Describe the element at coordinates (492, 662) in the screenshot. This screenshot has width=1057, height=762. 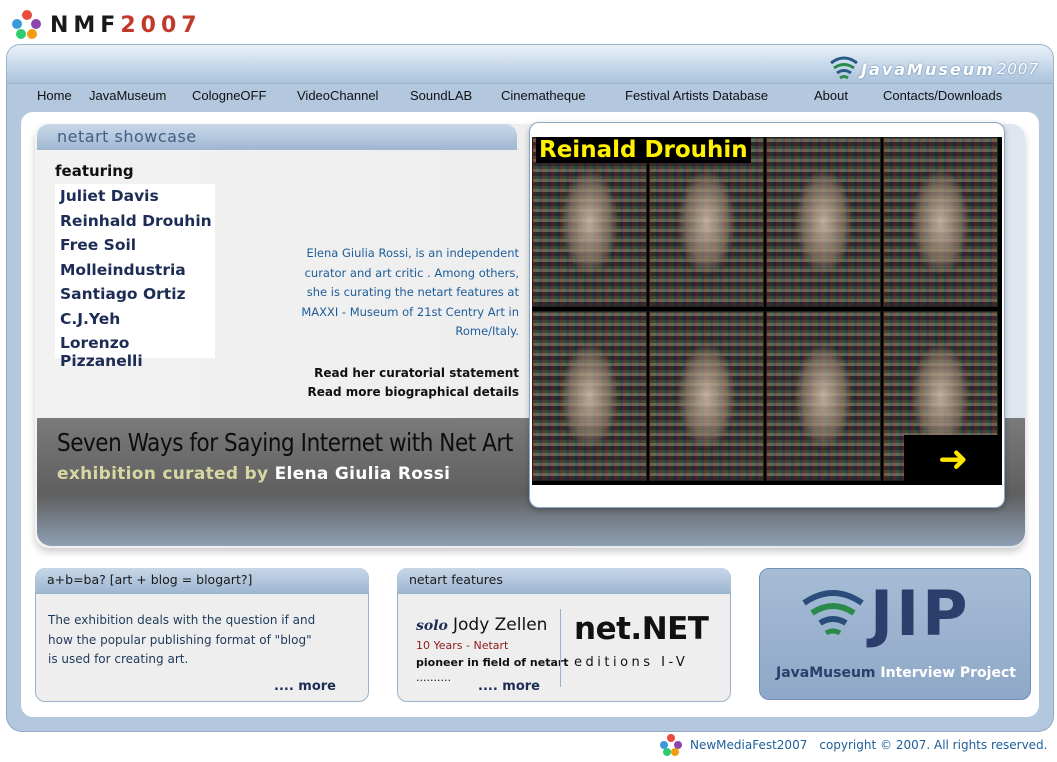
I see `jody-zellen-desc: pioneer in field of netart` at that location.